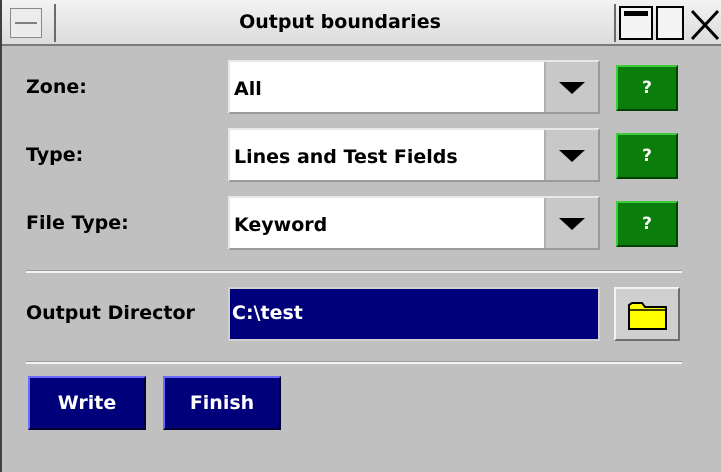 This screenshot has width=721, height=472. Describe the element at coordinates (281, 225) in the screenshot. I see `file-type-select-value: Keyword` at that location.